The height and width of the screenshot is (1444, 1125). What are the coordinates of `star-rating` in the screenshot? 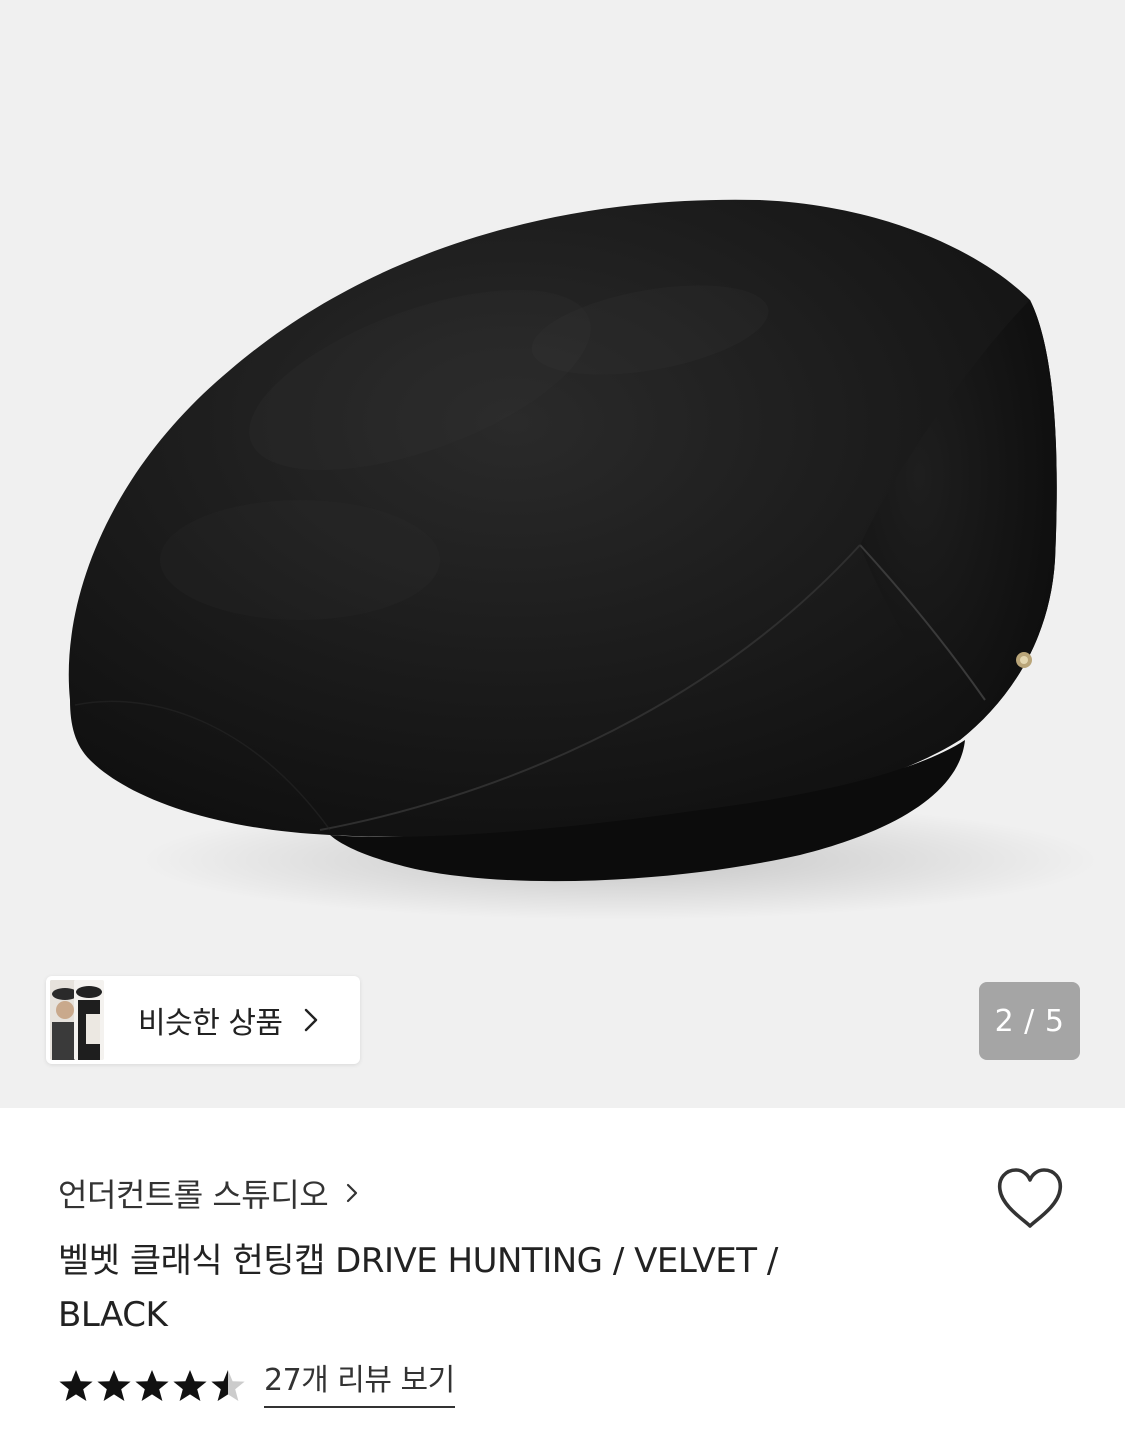 It's located at (152, 1386).